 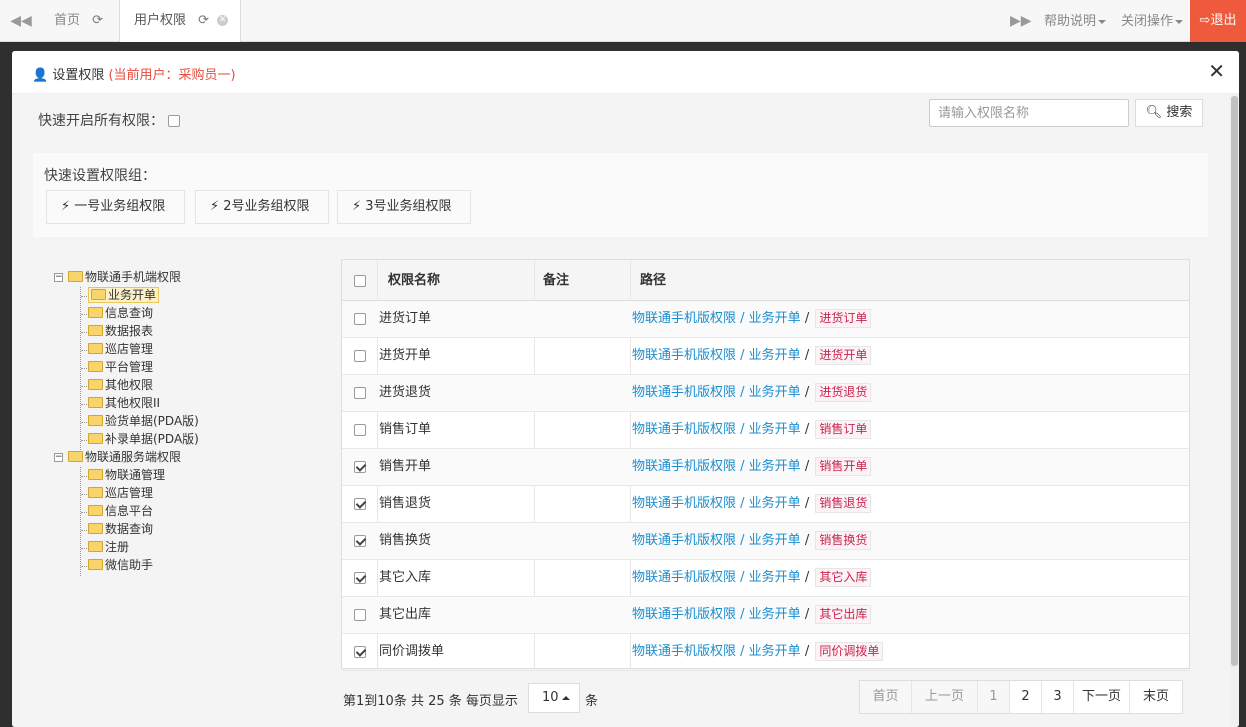 What do you see at coordinates (79, 21) in the screenshot?
I see `tab-home: 首页 ⟳` at bounding box center [79, 21].